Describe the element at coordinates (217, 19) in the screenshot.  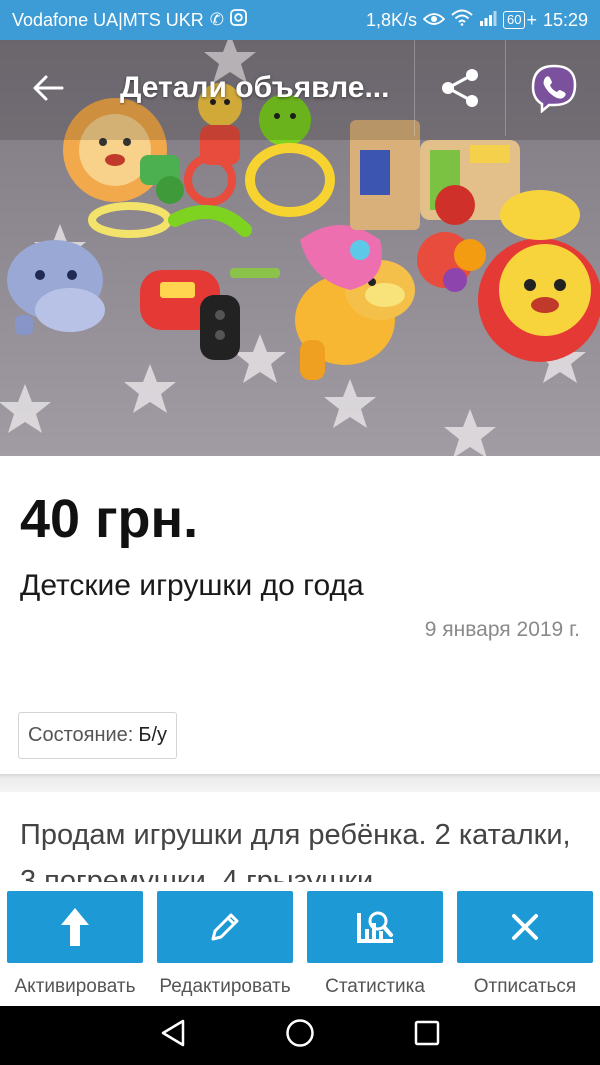
I see `call-icon: ✆` at that location.